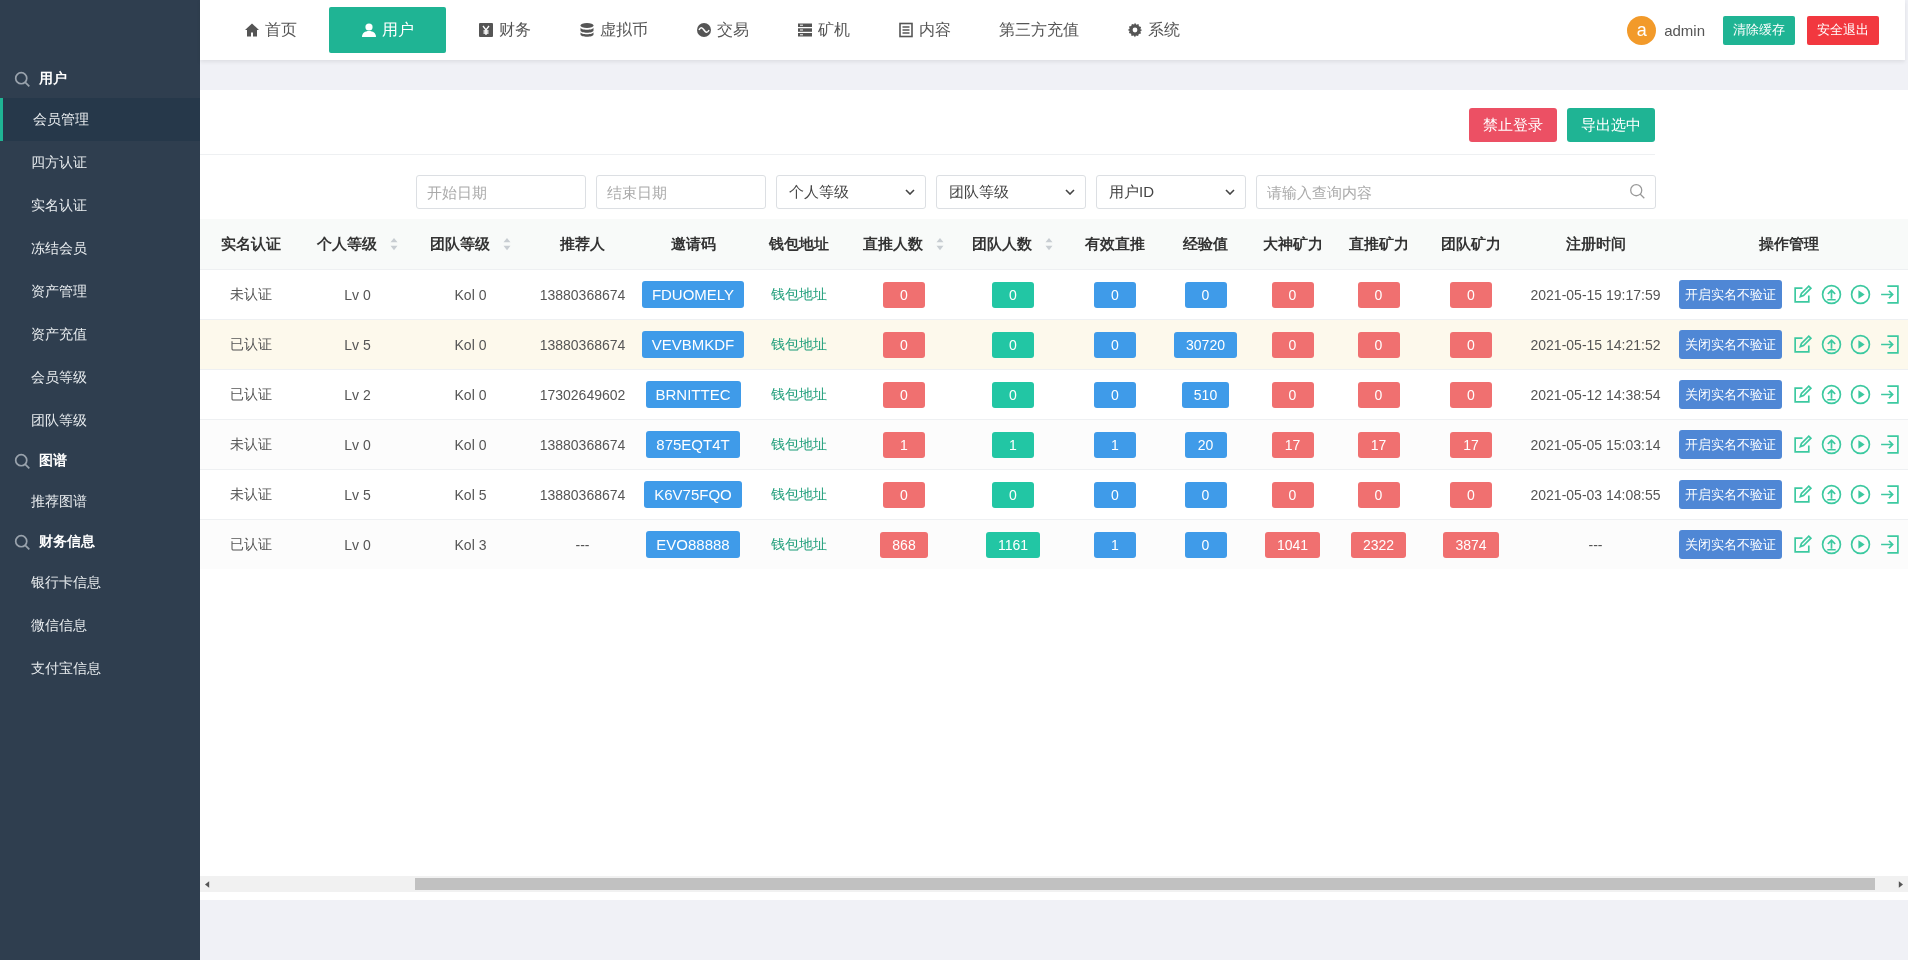  Describe the element at coordinates (207, 884) in the screenshot. I see `scroll-left-icon` at that location.